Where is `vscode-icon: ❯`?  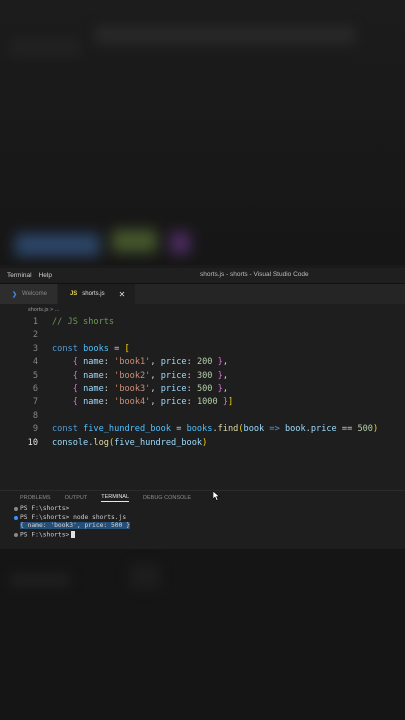
vscode-icon: ❯ is located at coordinates (15, 294).